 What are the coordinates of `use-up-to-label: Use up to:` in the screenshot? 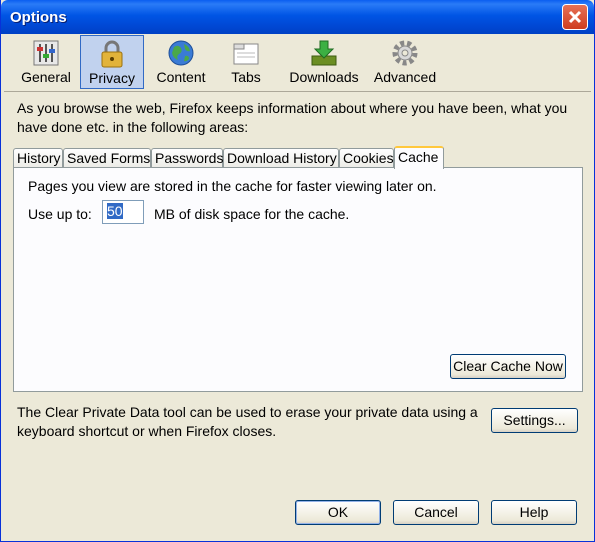 It's located at (60, 214).